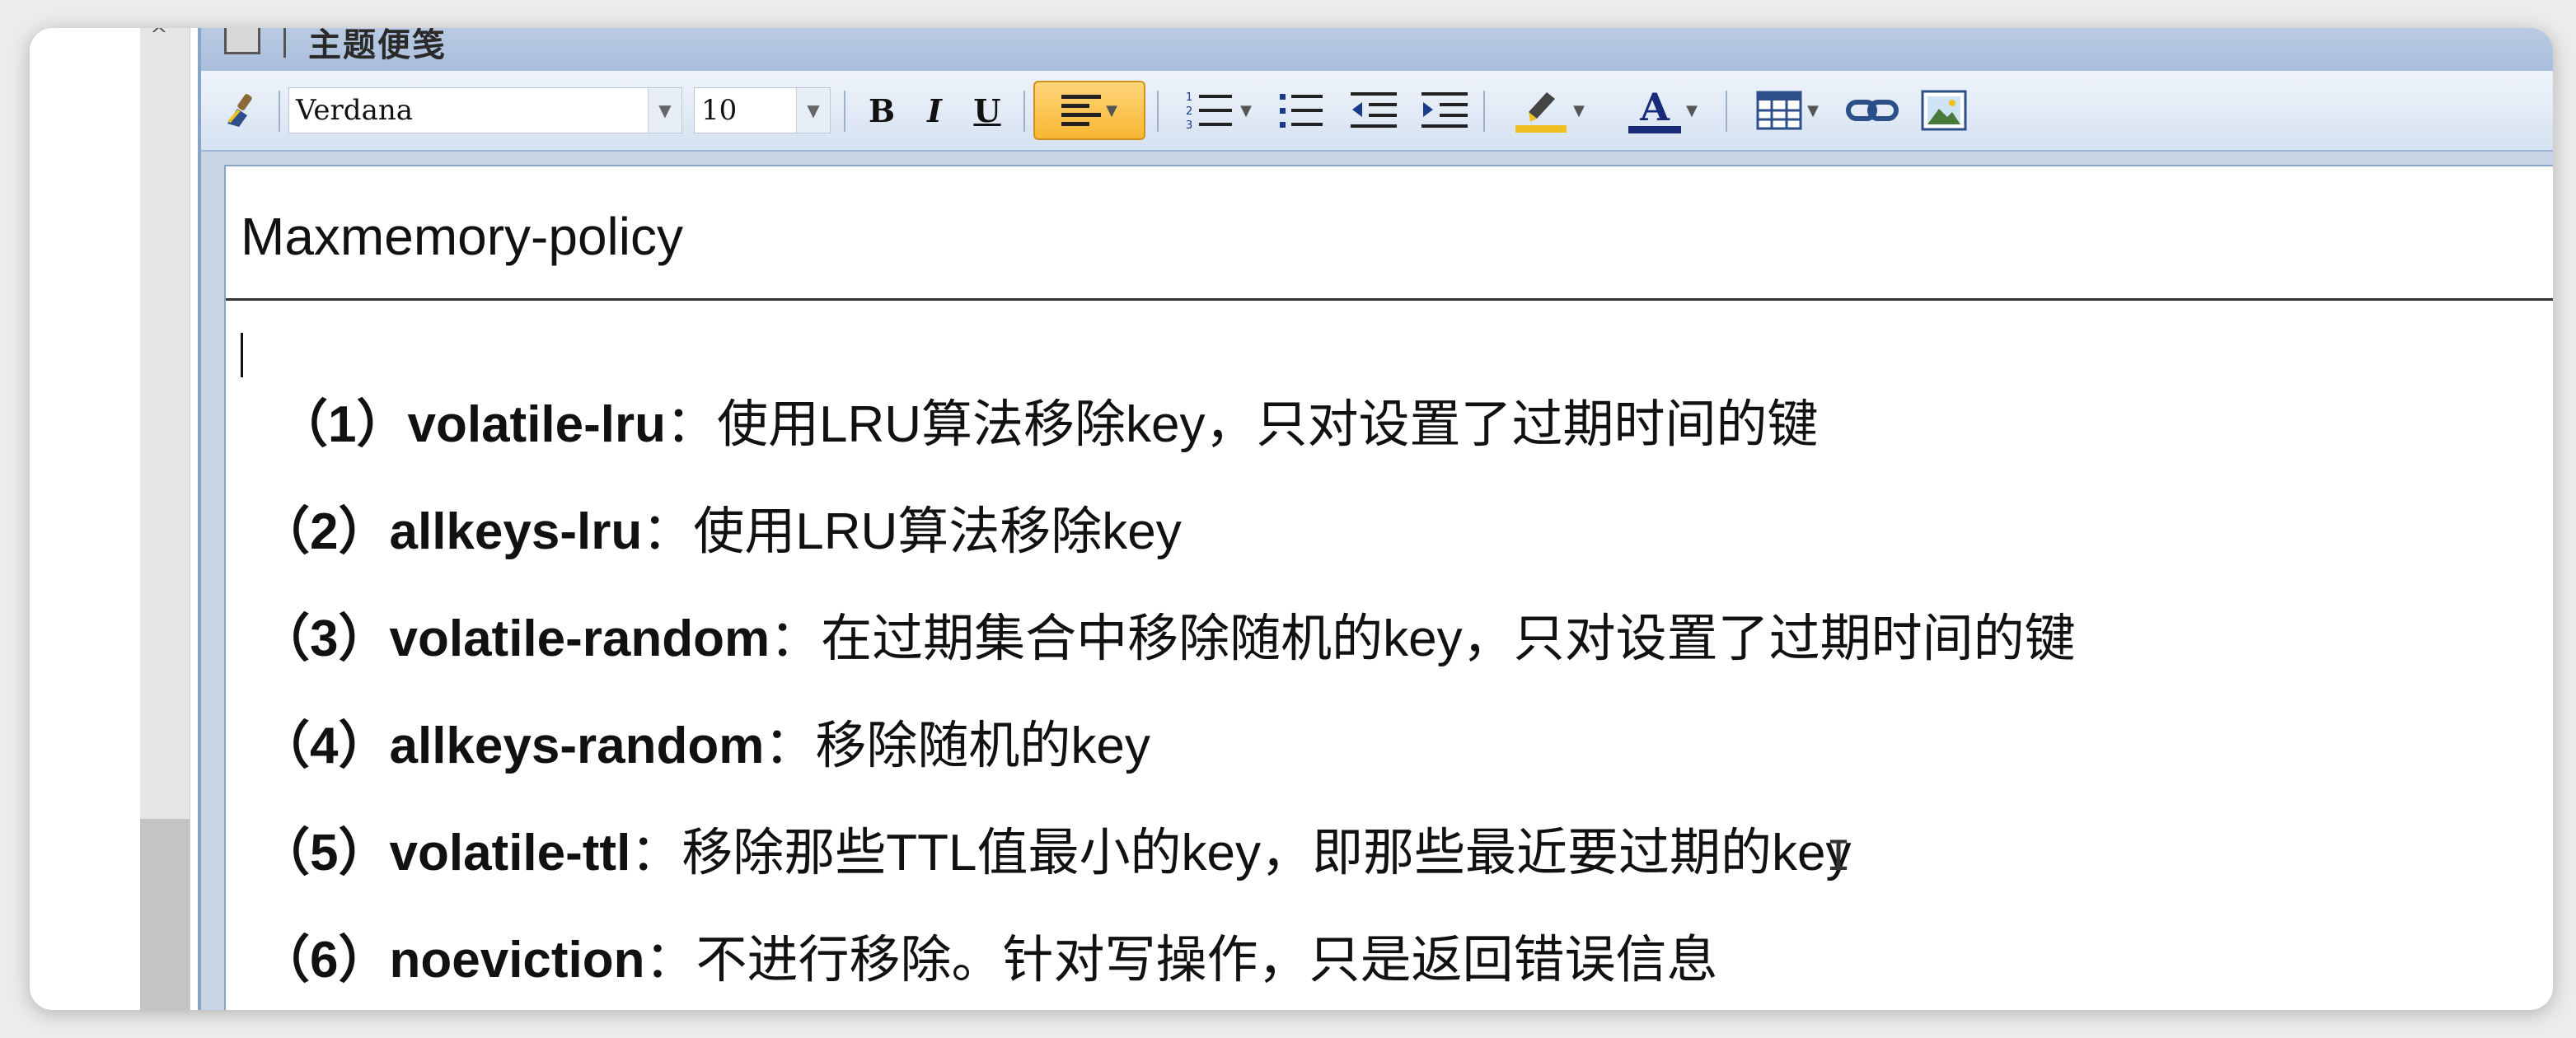 The image size is (2576, 1038). Describe the element at coordinates (462, 236) in the screenshot. I see `document-title: Maxmemory-policy` at that location.